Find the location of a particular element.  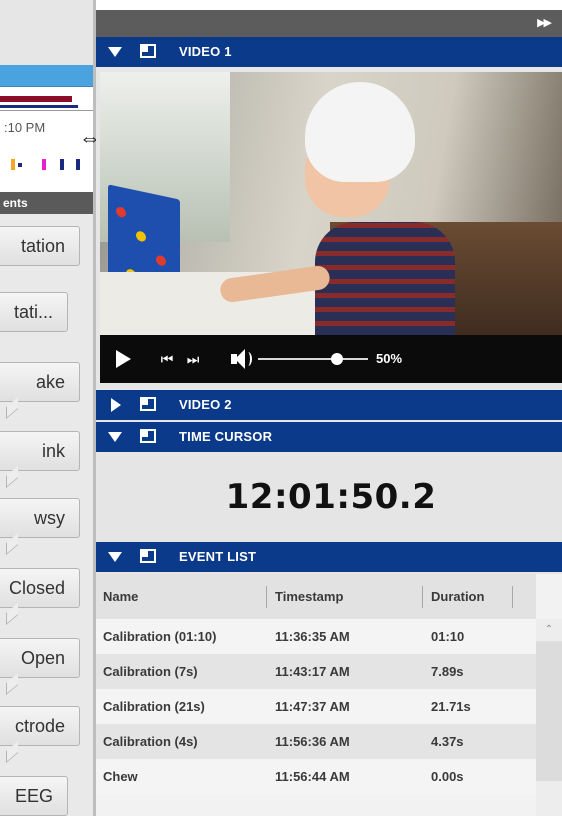

cell-name: Calibration (7s) is located at coordinates (150, 671).